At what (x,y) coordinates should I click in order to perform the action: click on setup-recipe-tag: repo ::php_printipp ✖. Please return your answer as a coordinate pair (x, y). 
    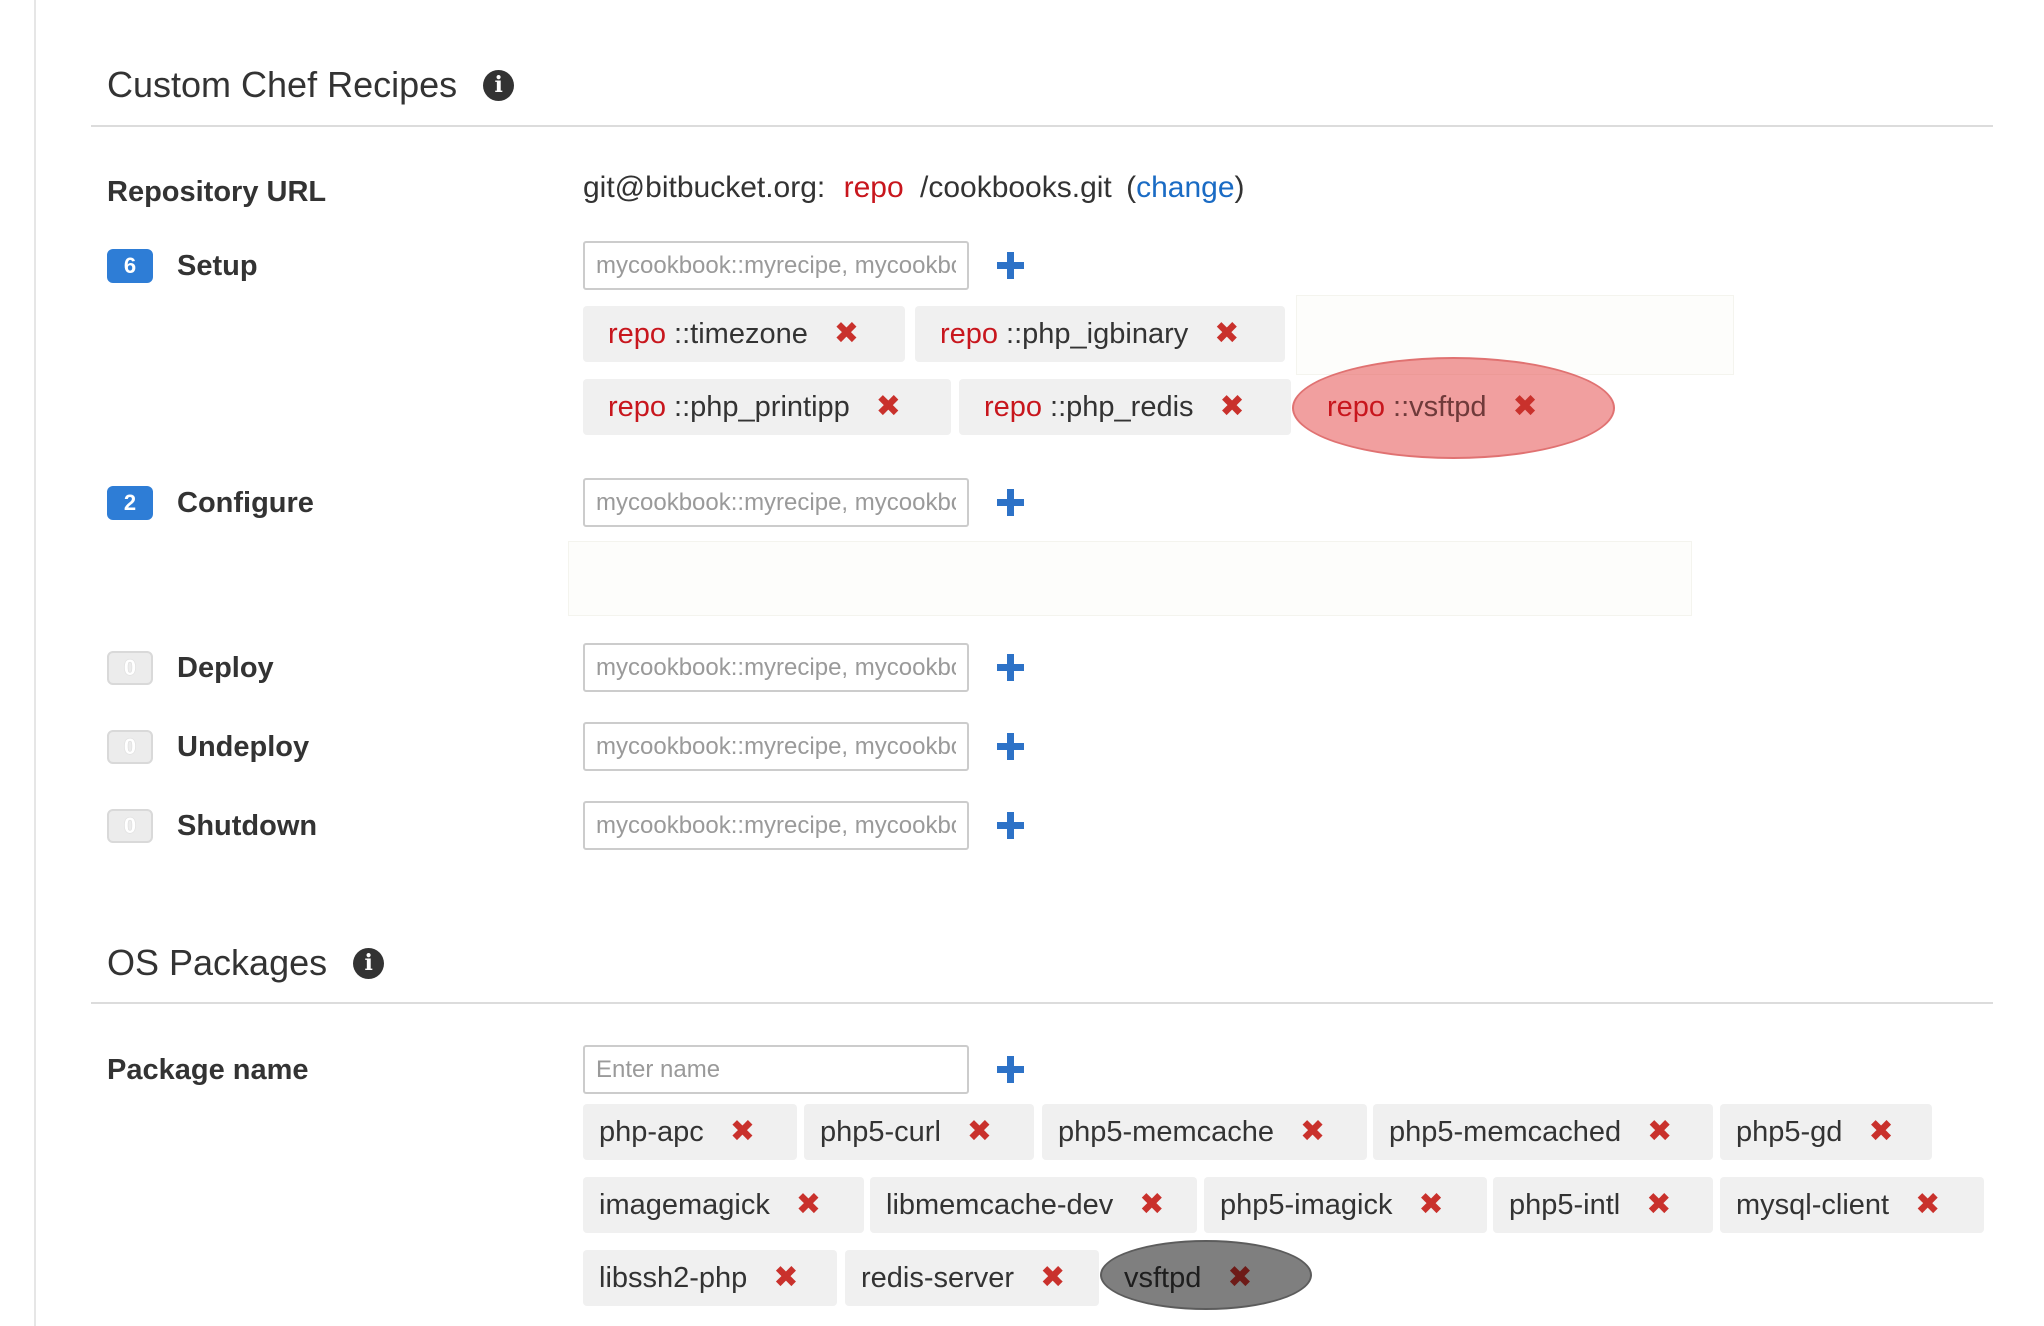
    Looking at the image, I should click on (767, 407).